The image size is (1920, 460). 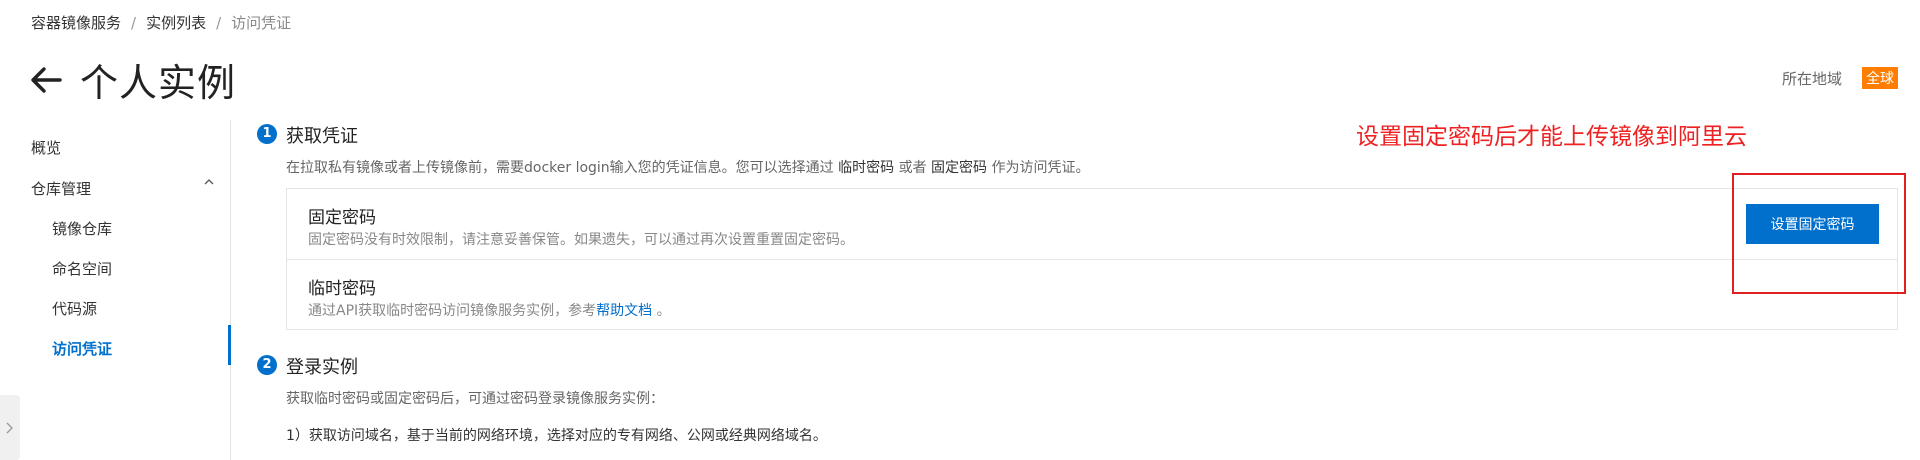 I want to click on sidebar-collapse-handle, so click(x=10, y=427).